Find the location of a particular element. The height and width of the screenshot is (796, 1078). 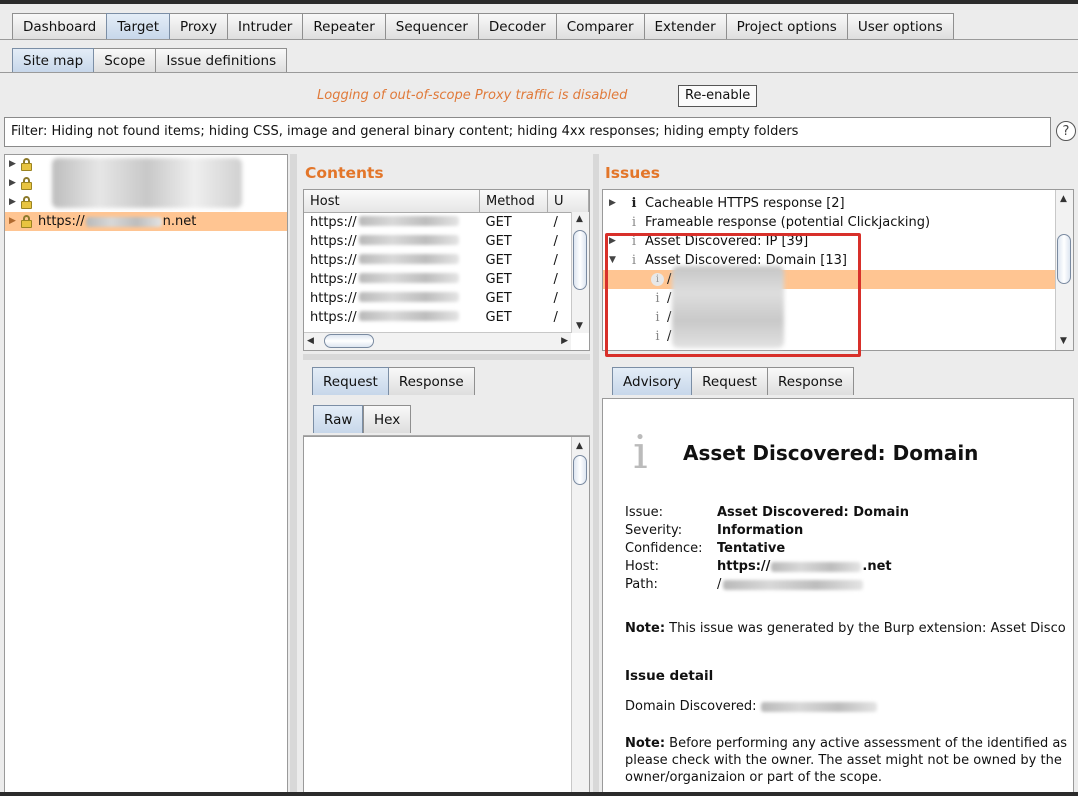

horizontal-splitter is located at coordinates (446, 357).